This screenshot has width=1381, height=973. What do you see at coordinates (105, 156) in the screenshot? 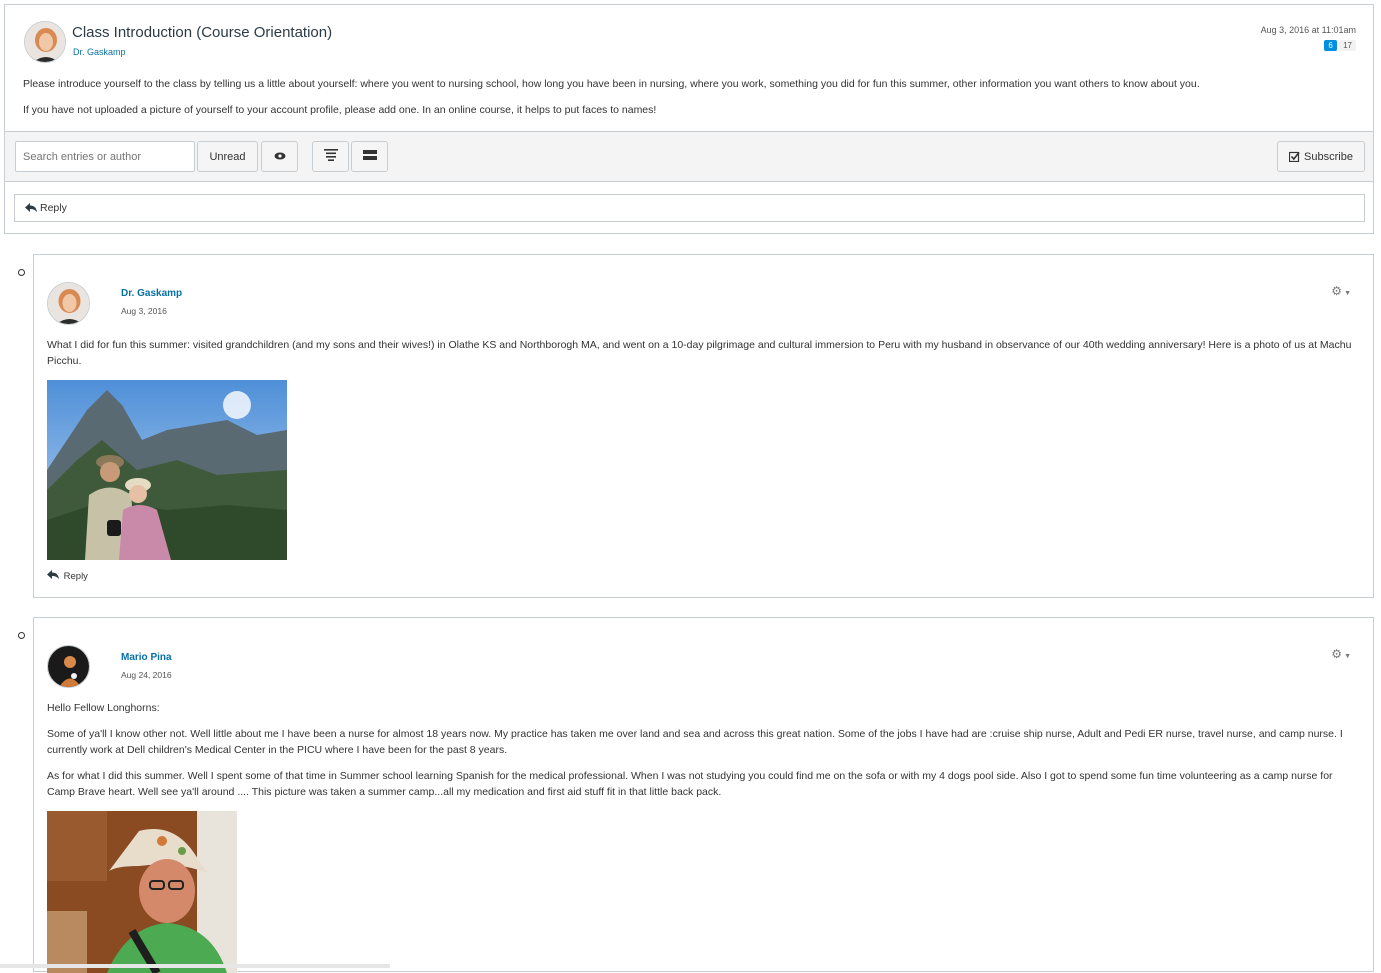
I see `search-input` at bounding box center [105, 156].